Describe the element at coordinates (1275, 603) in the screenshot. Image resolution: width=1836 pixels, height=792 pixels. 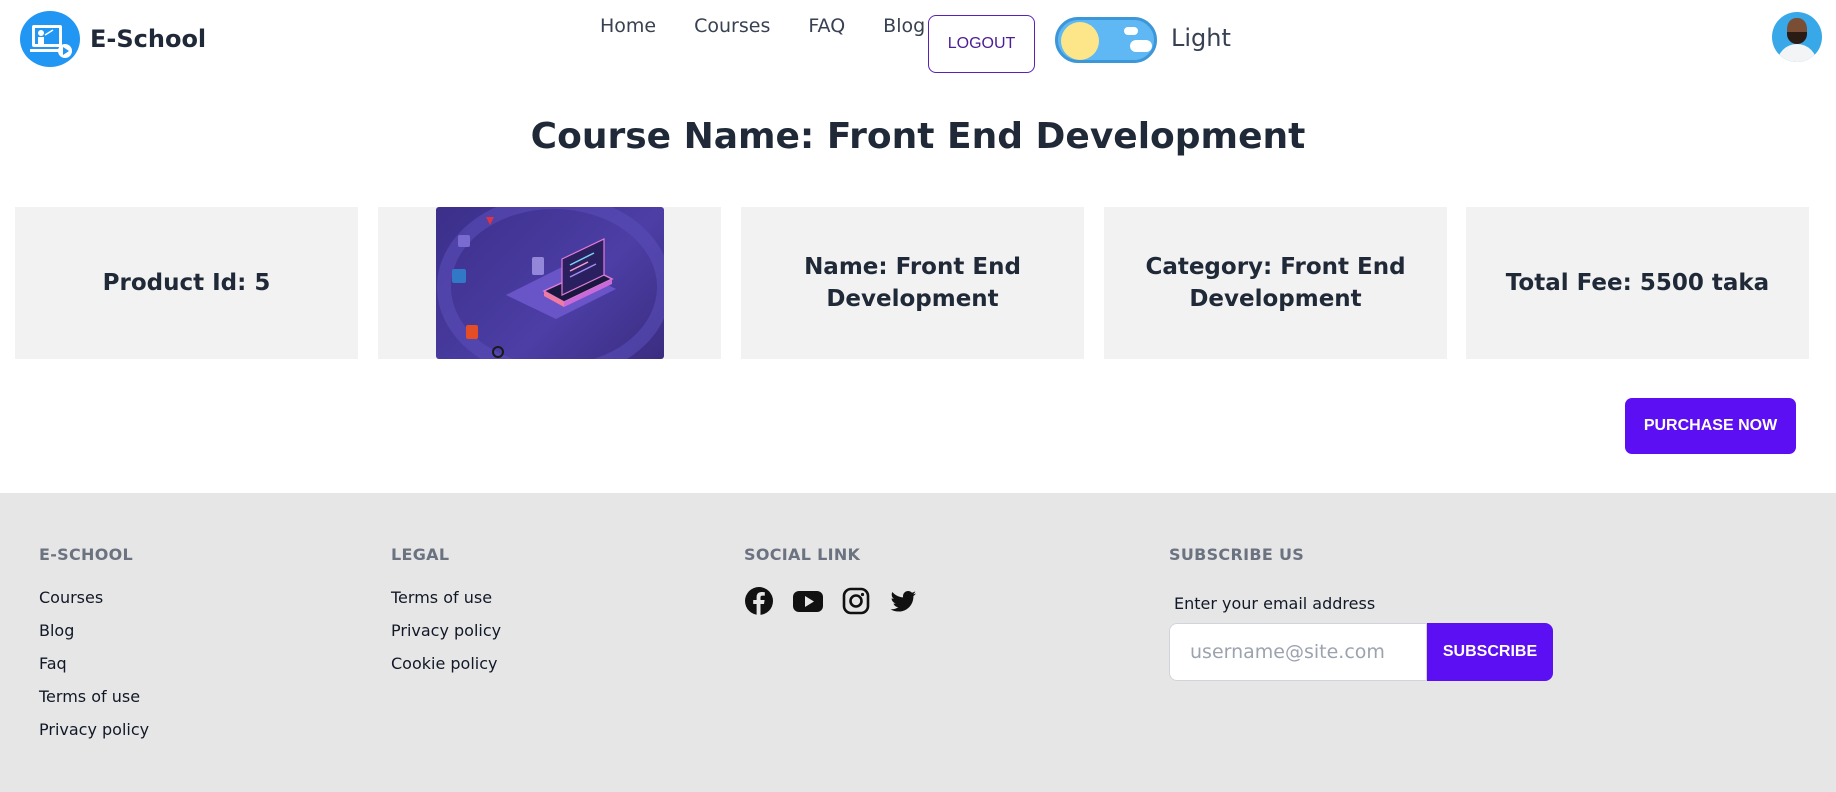
I see `subscribe-label: Enter your email address` at that location.